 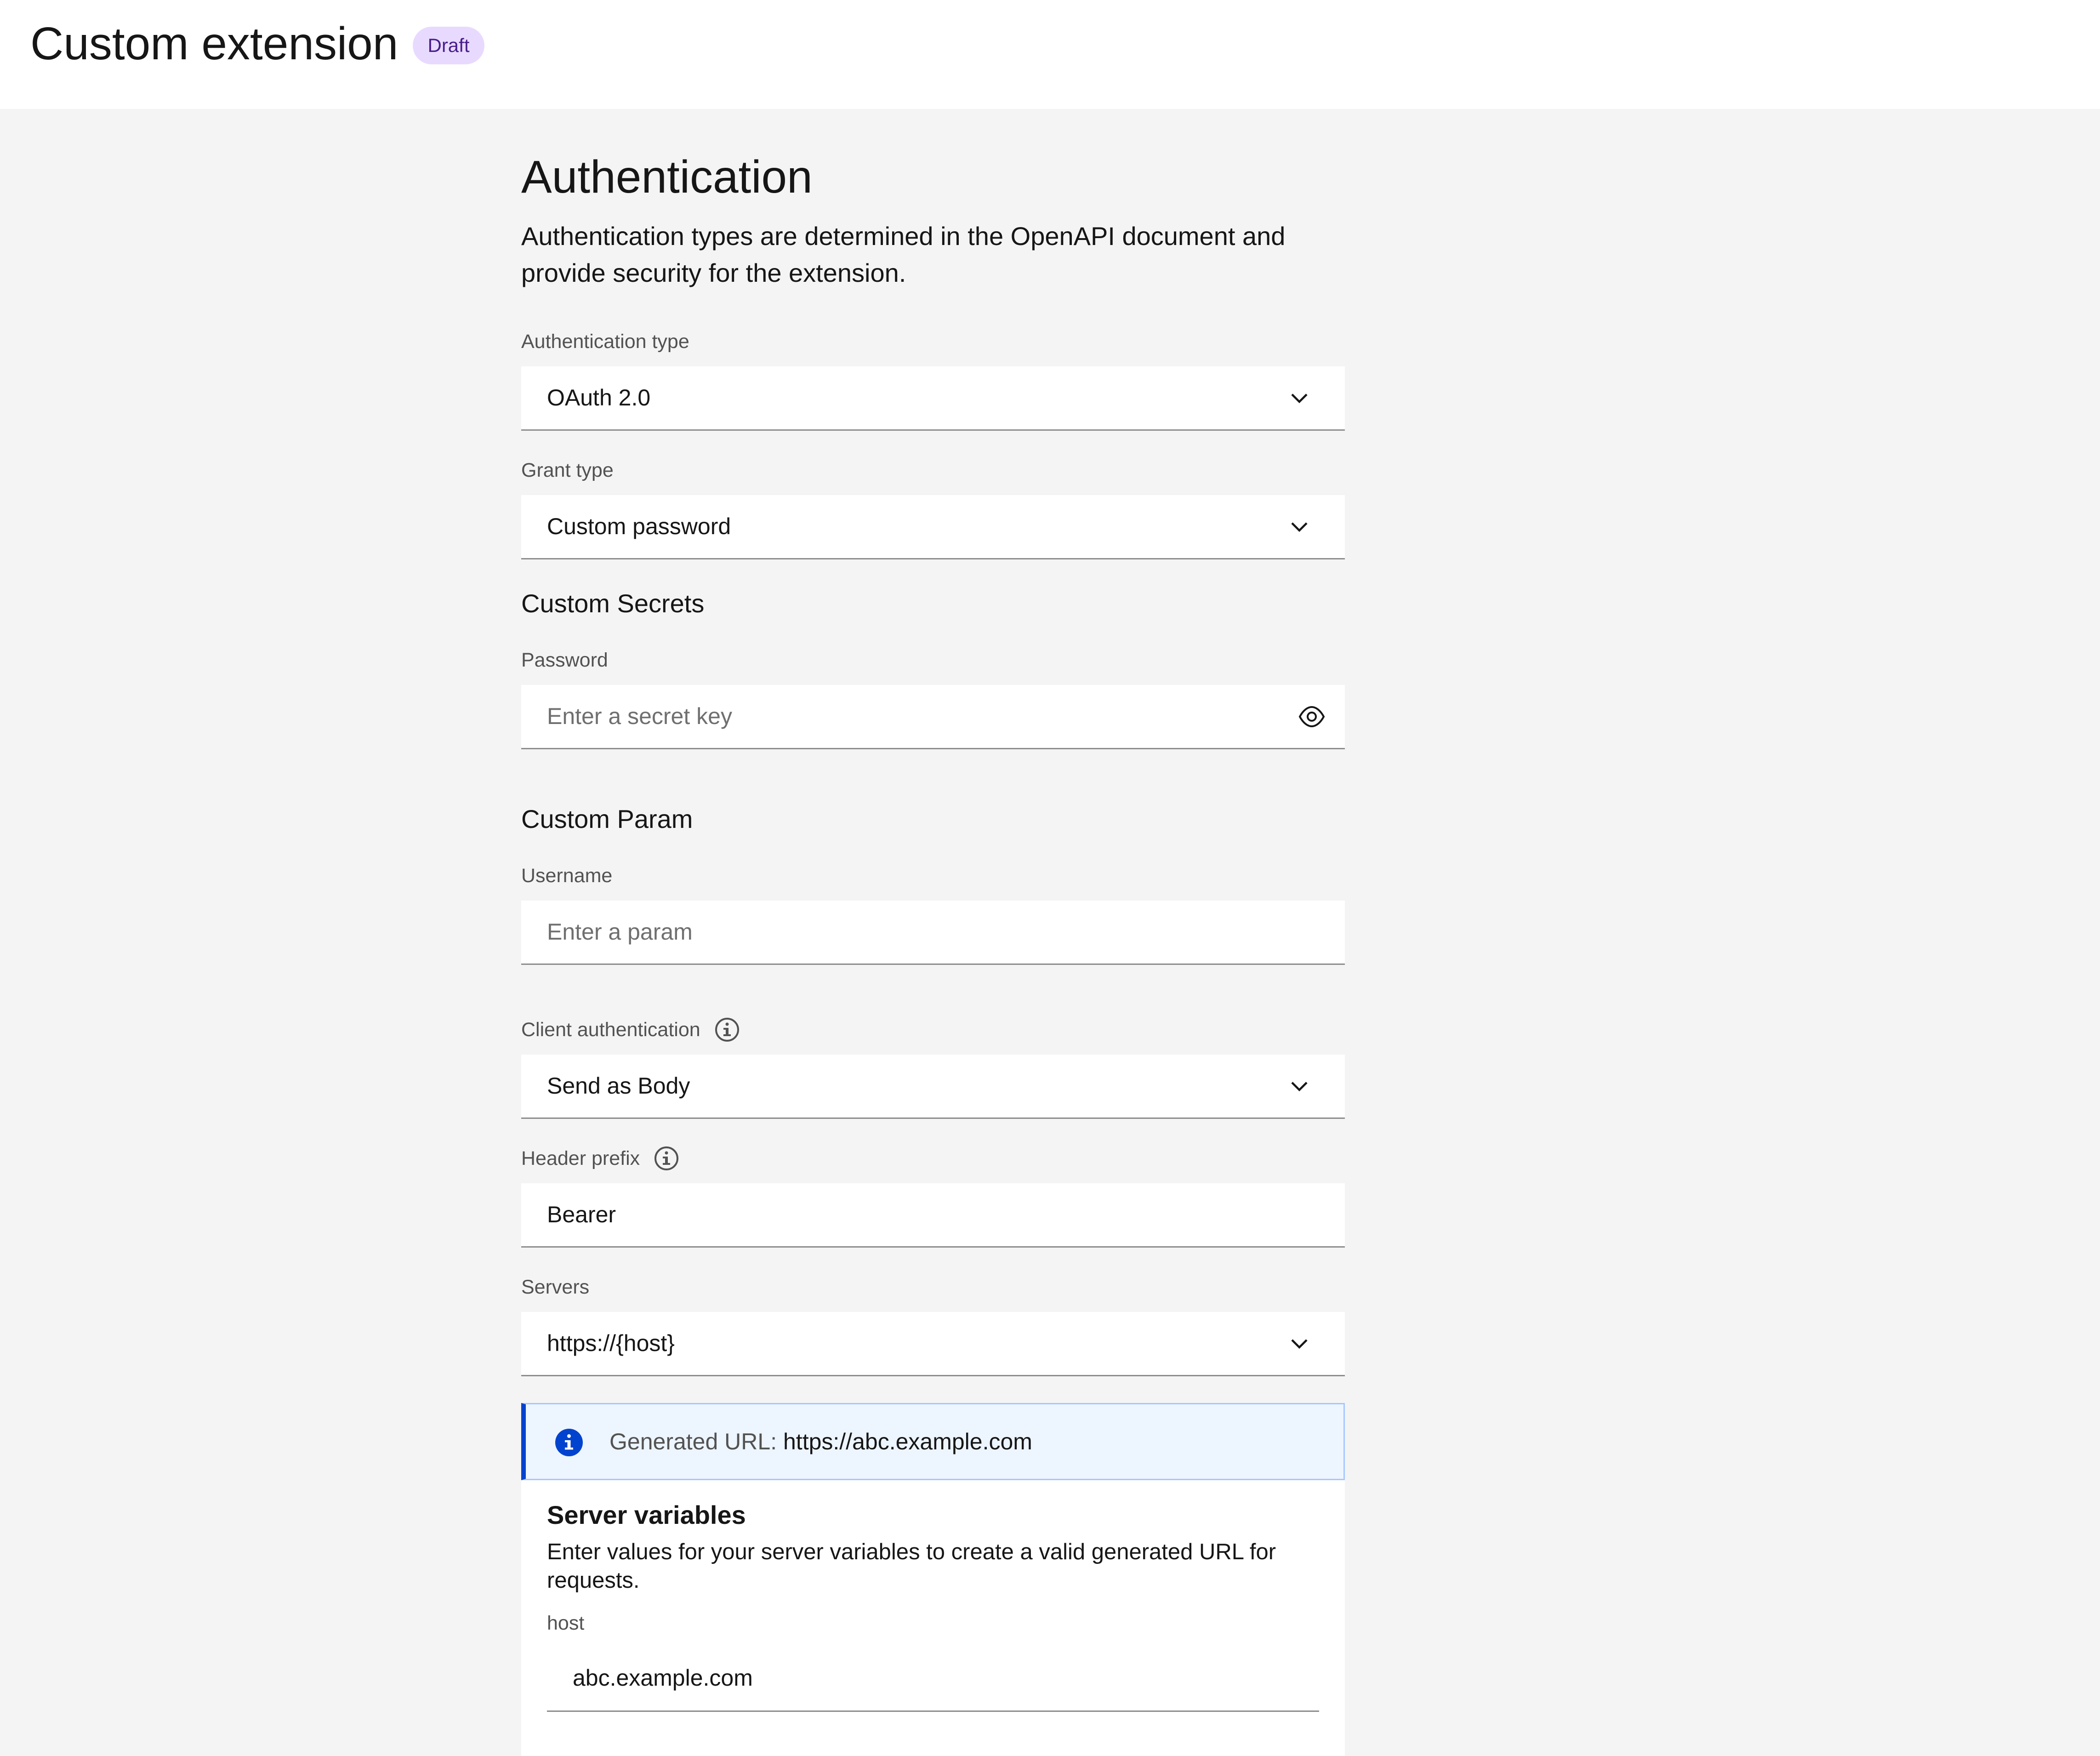 What do you see at coordinates (933, 717) in the screenshot?
I see `password-input: Enter a secret key` at bounding box center [933, 717].